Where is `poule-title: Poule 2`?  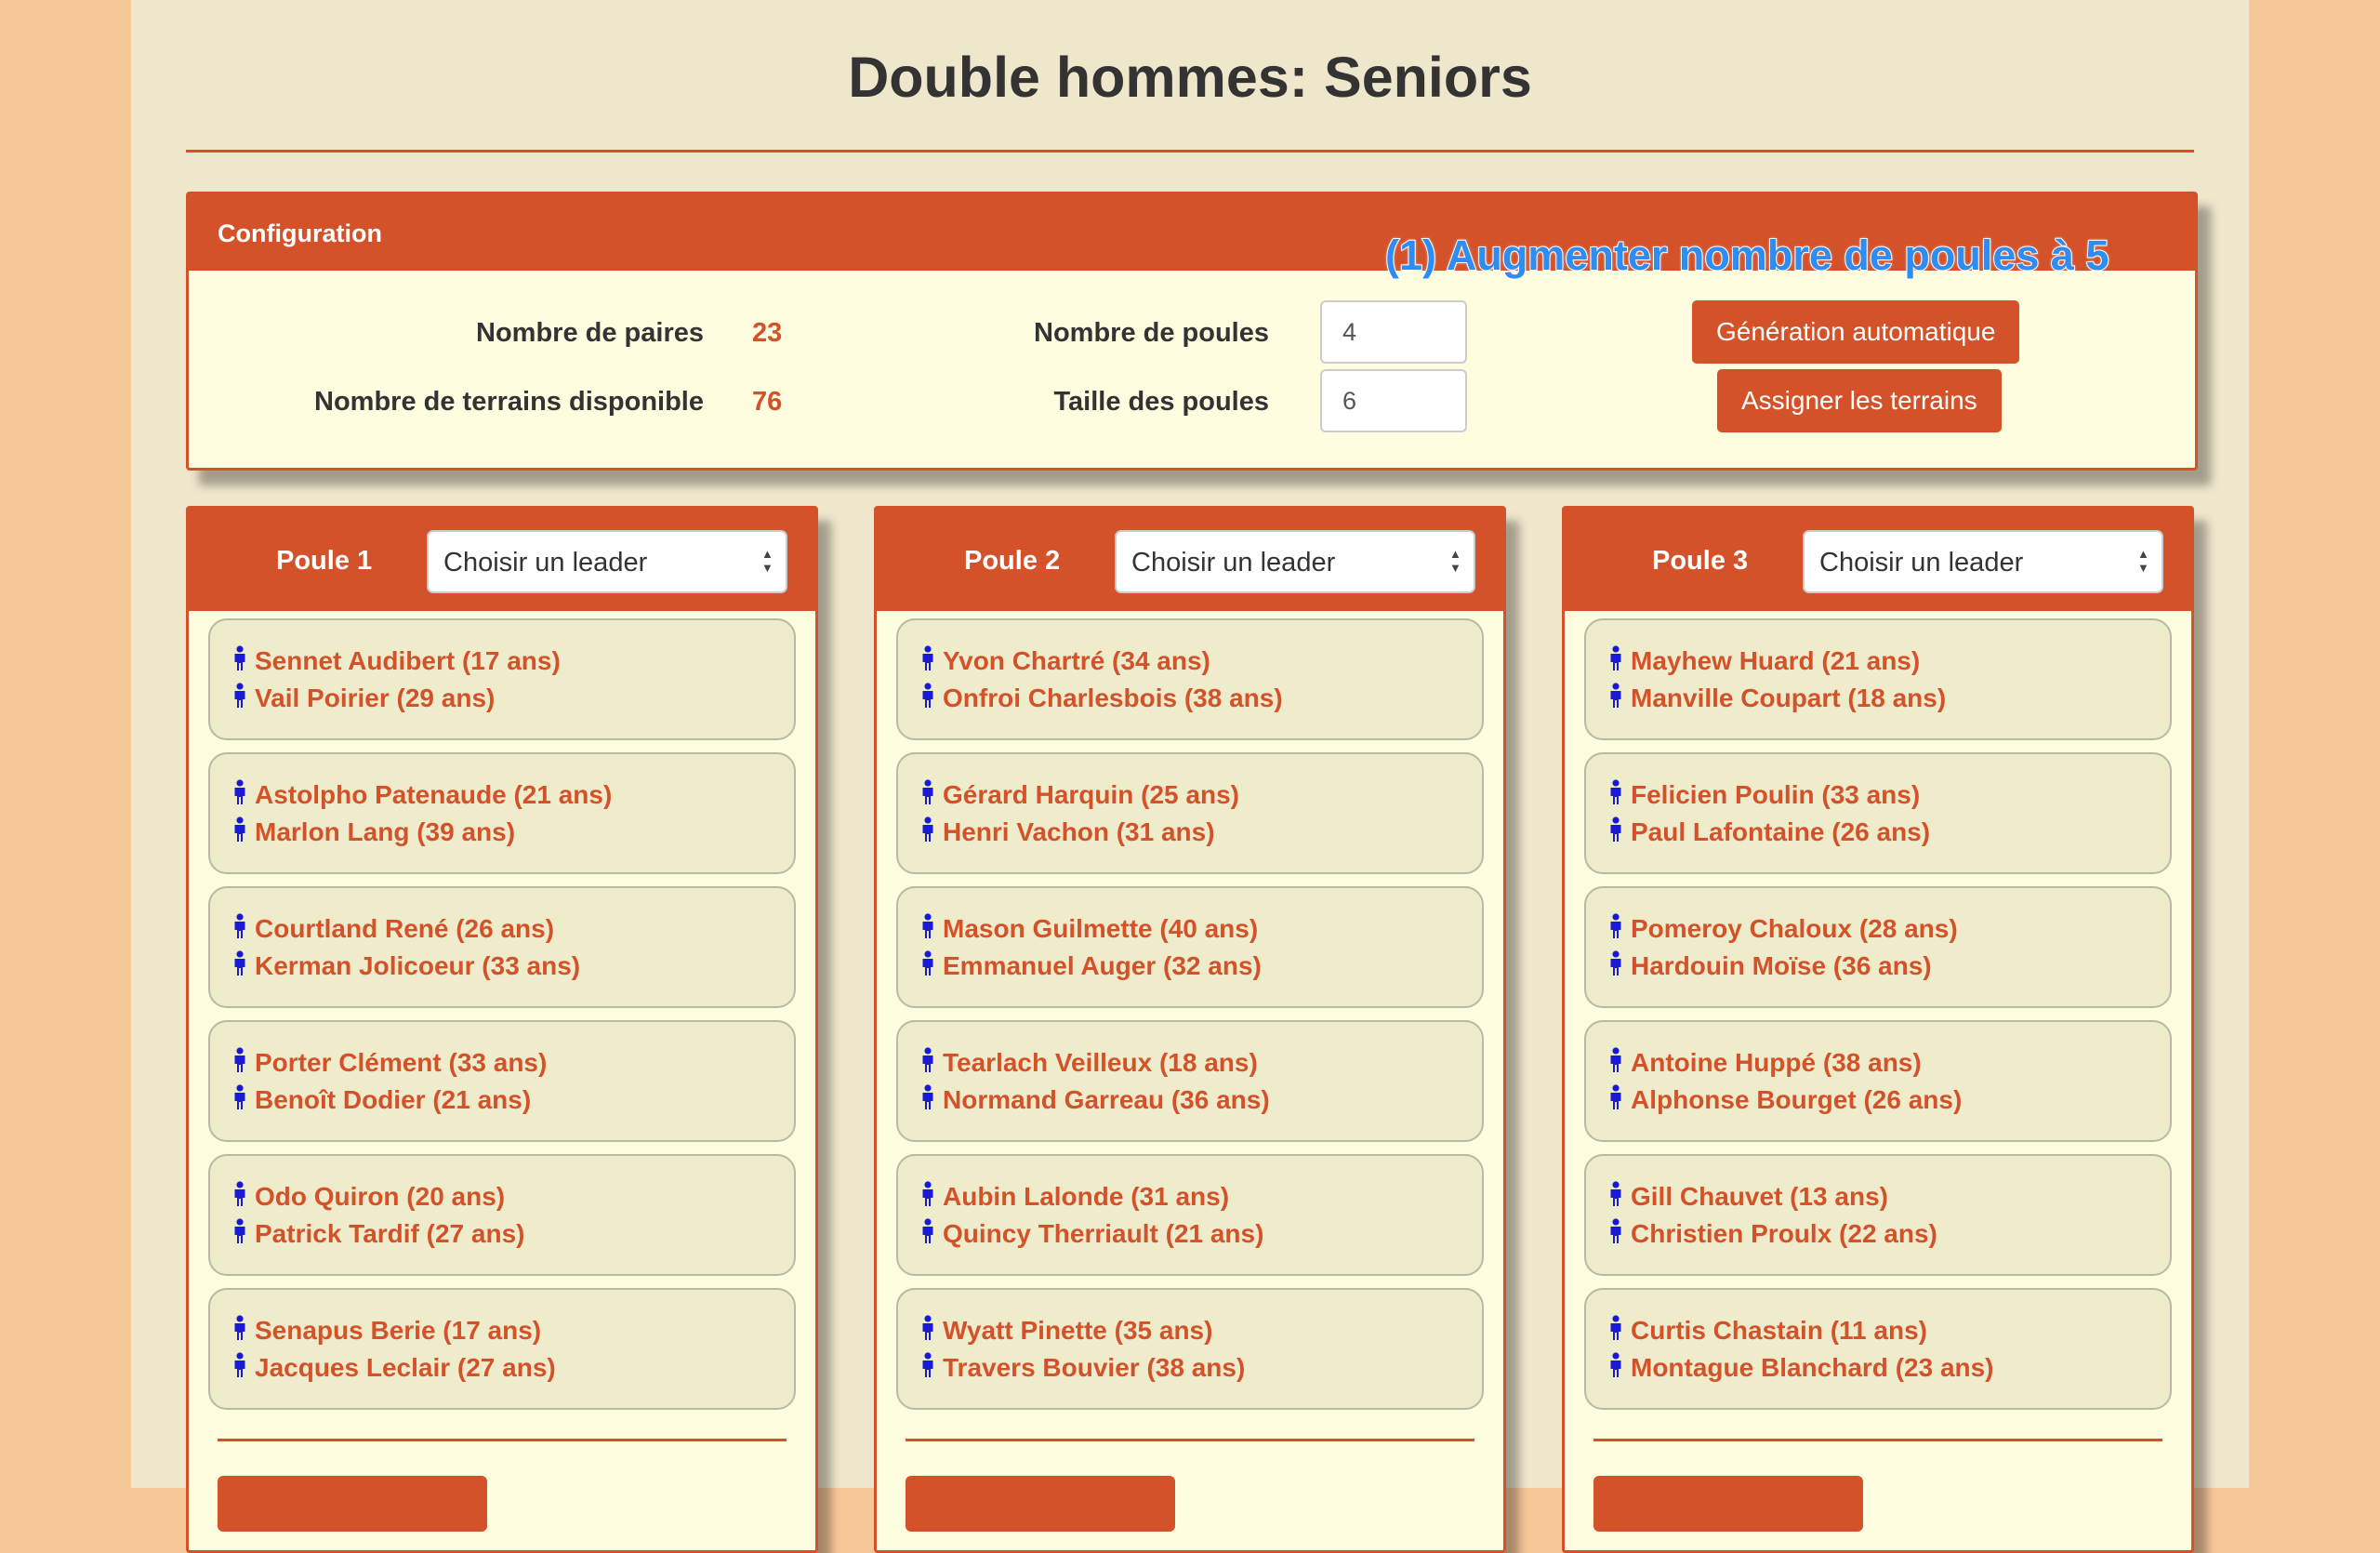 poule-title: Poule 2 is located at coordinates (1012, 561).